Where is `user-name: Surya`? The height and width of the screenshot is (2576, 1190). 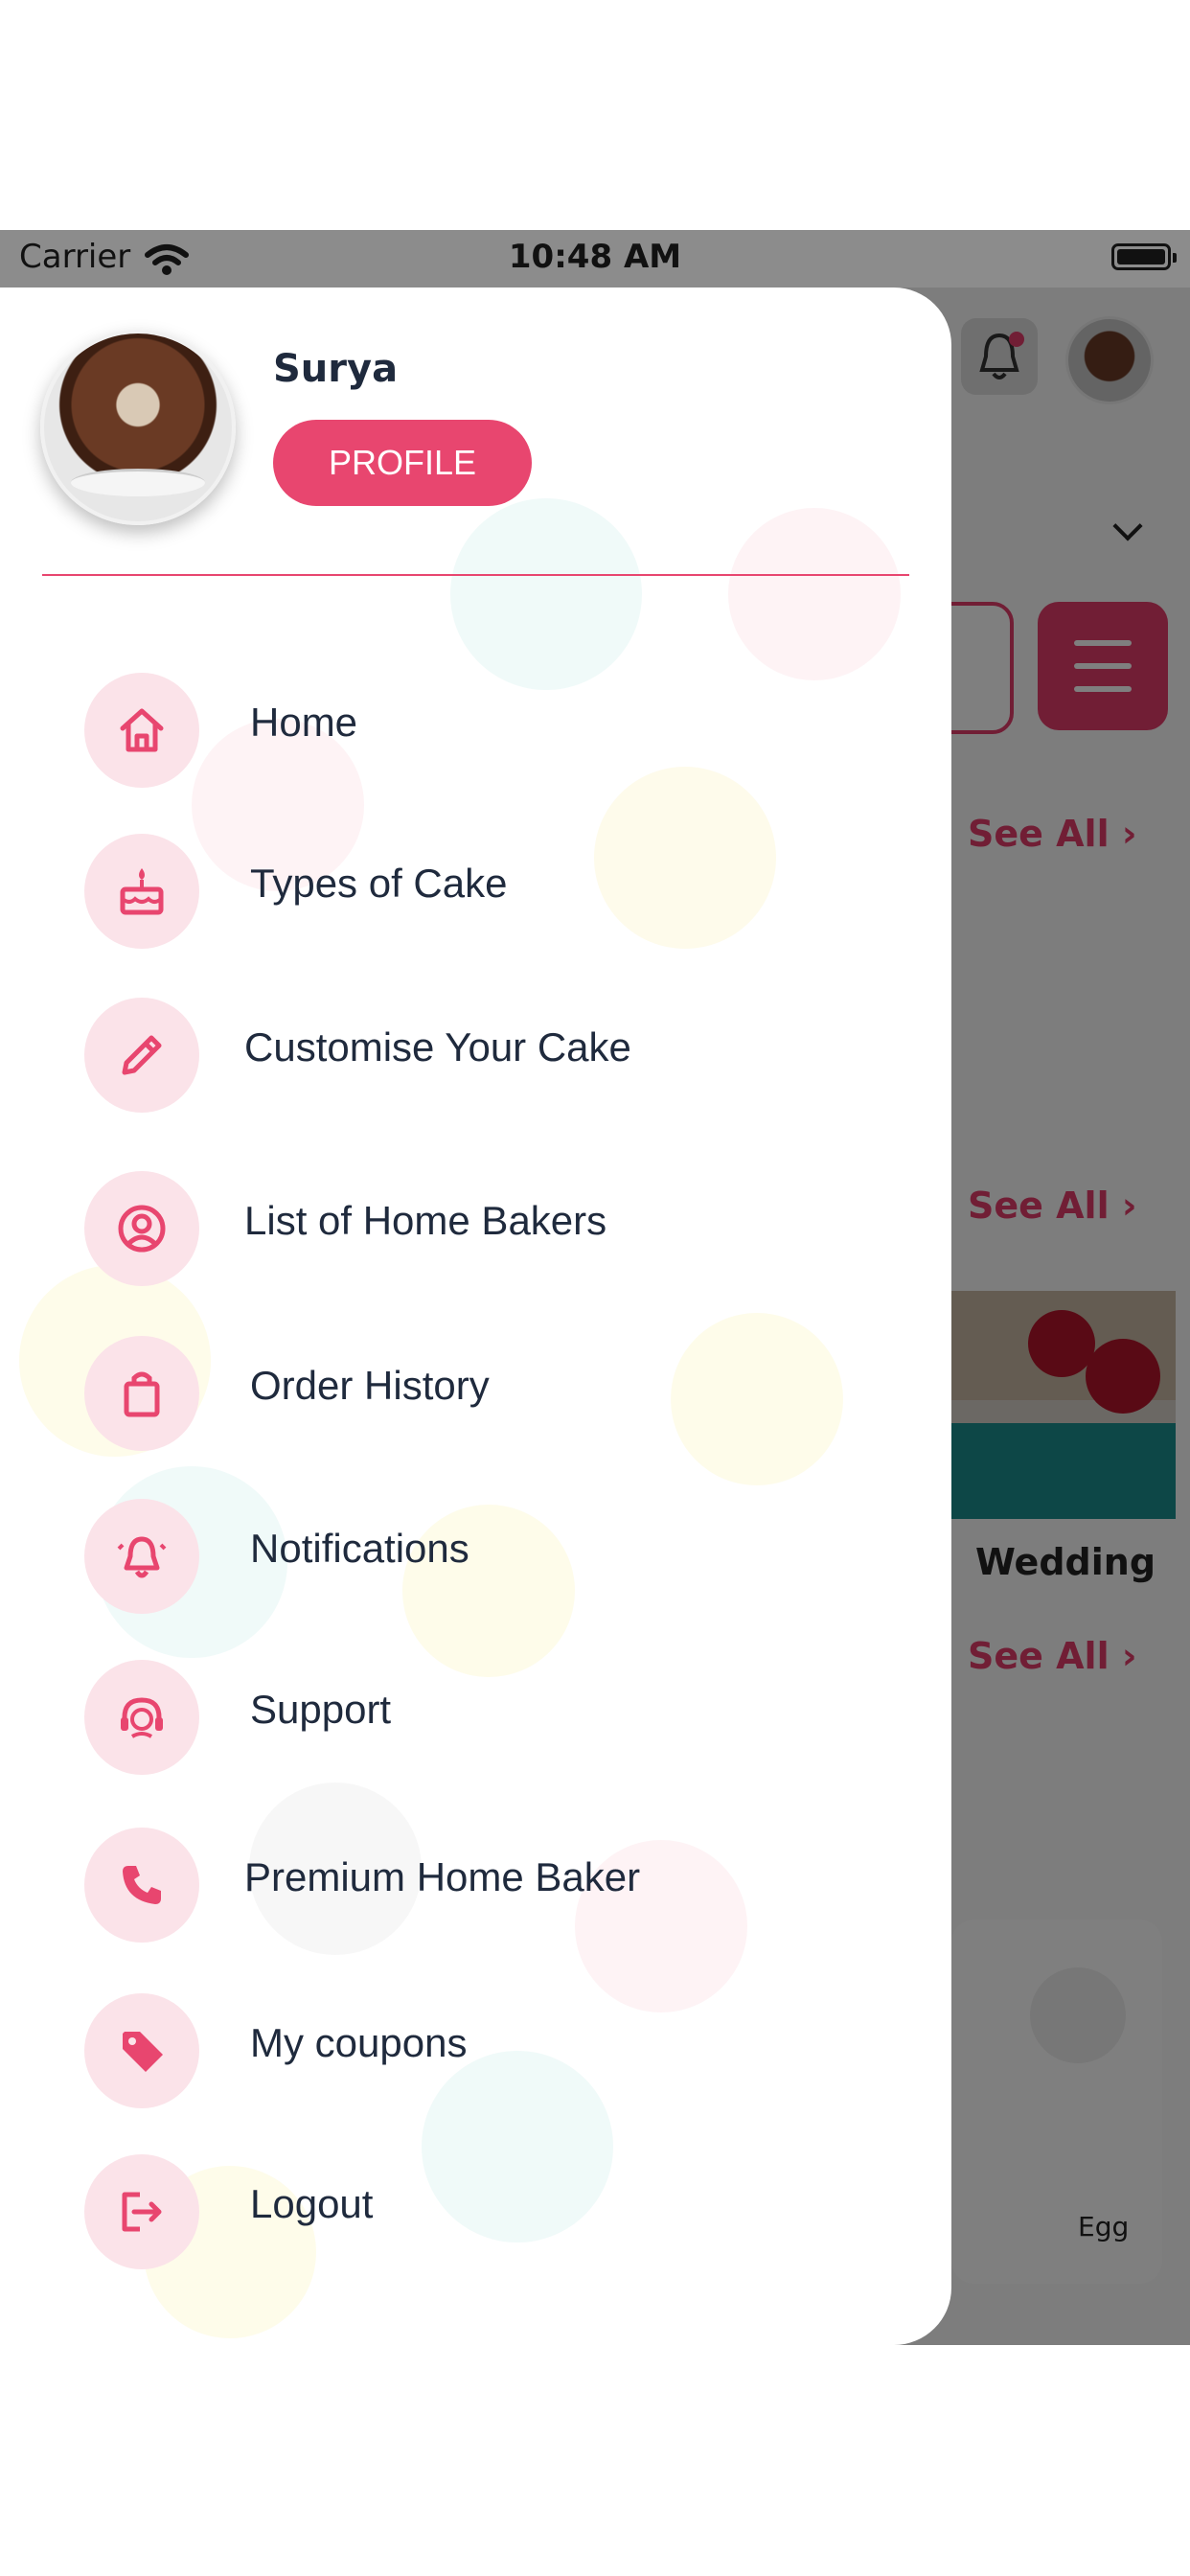
user-name: Surya is located at coordinates (336, 369).